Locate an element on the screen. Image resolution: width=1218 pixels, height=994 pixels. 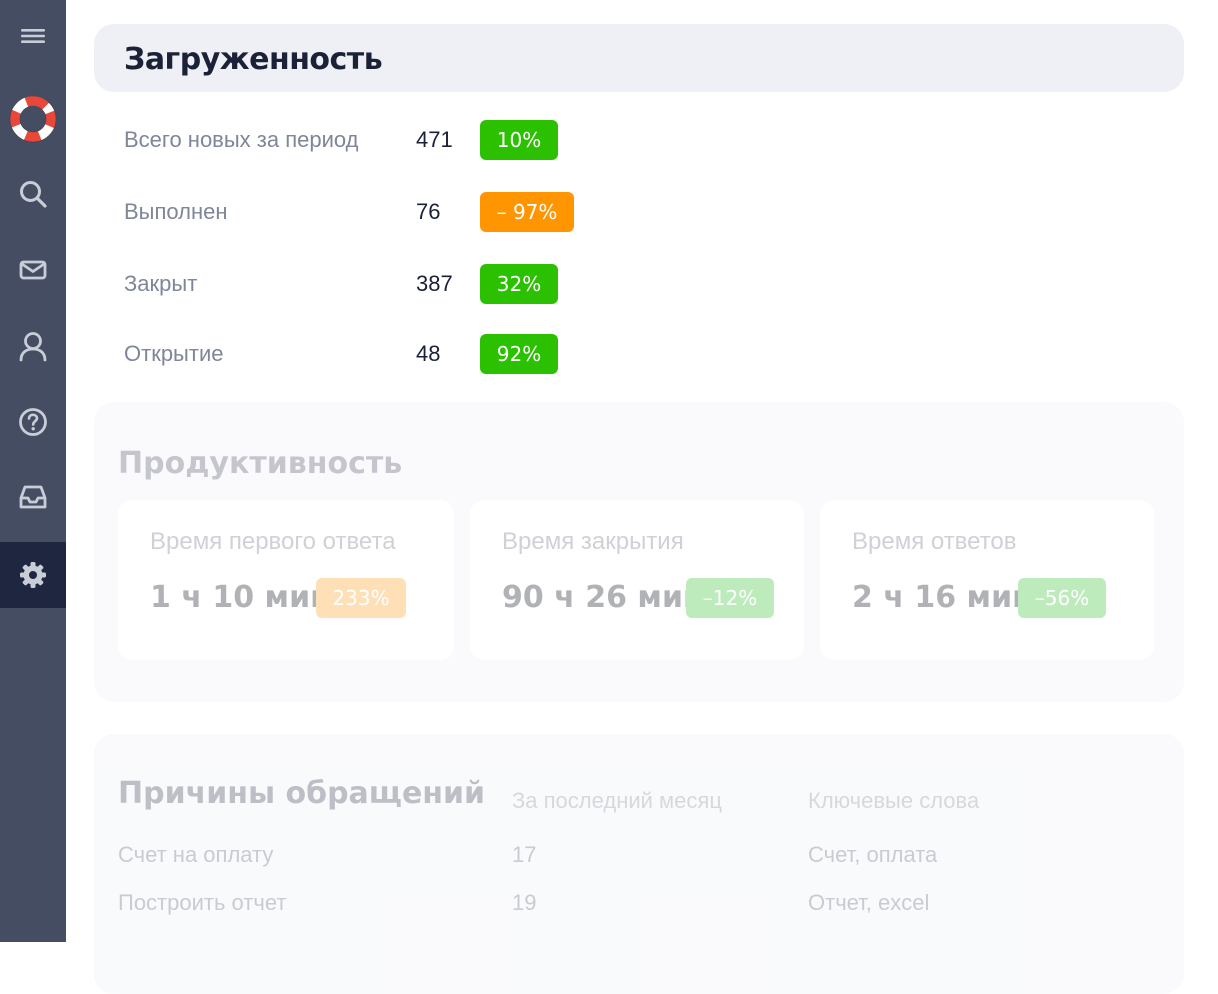
productivity-title: Продуктивность is located at coordinates (260, 463).